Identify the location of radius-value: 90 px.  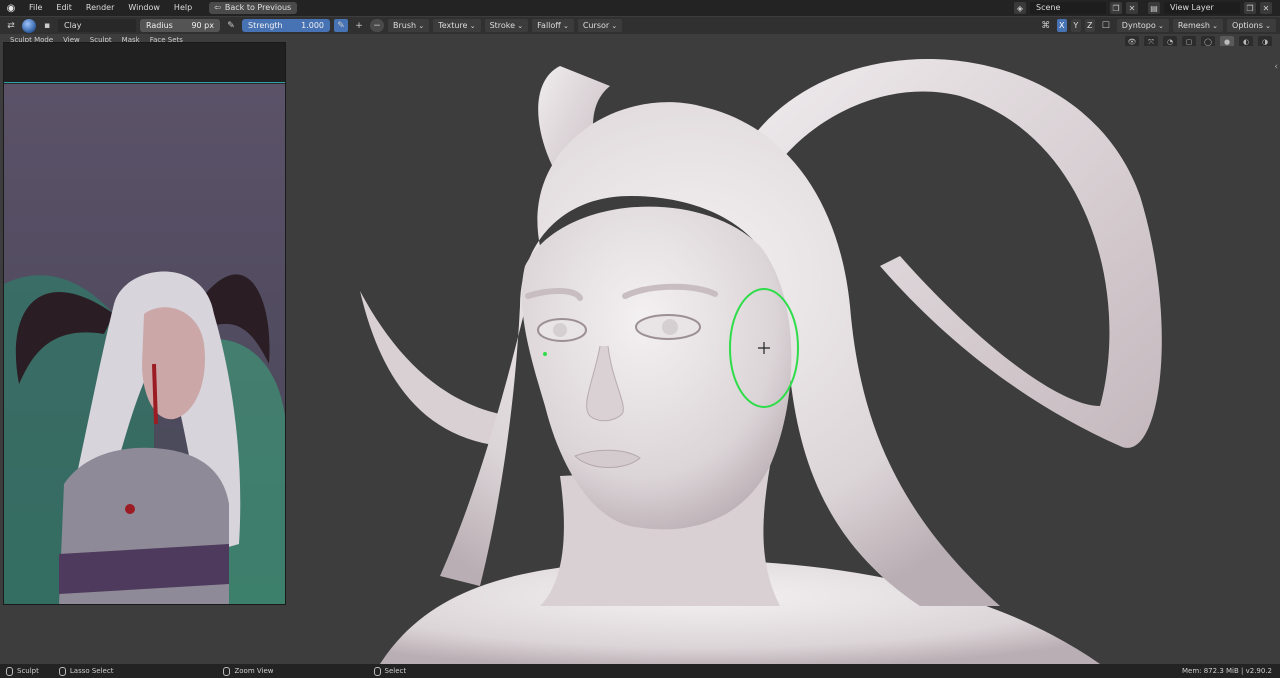
(202, 25).